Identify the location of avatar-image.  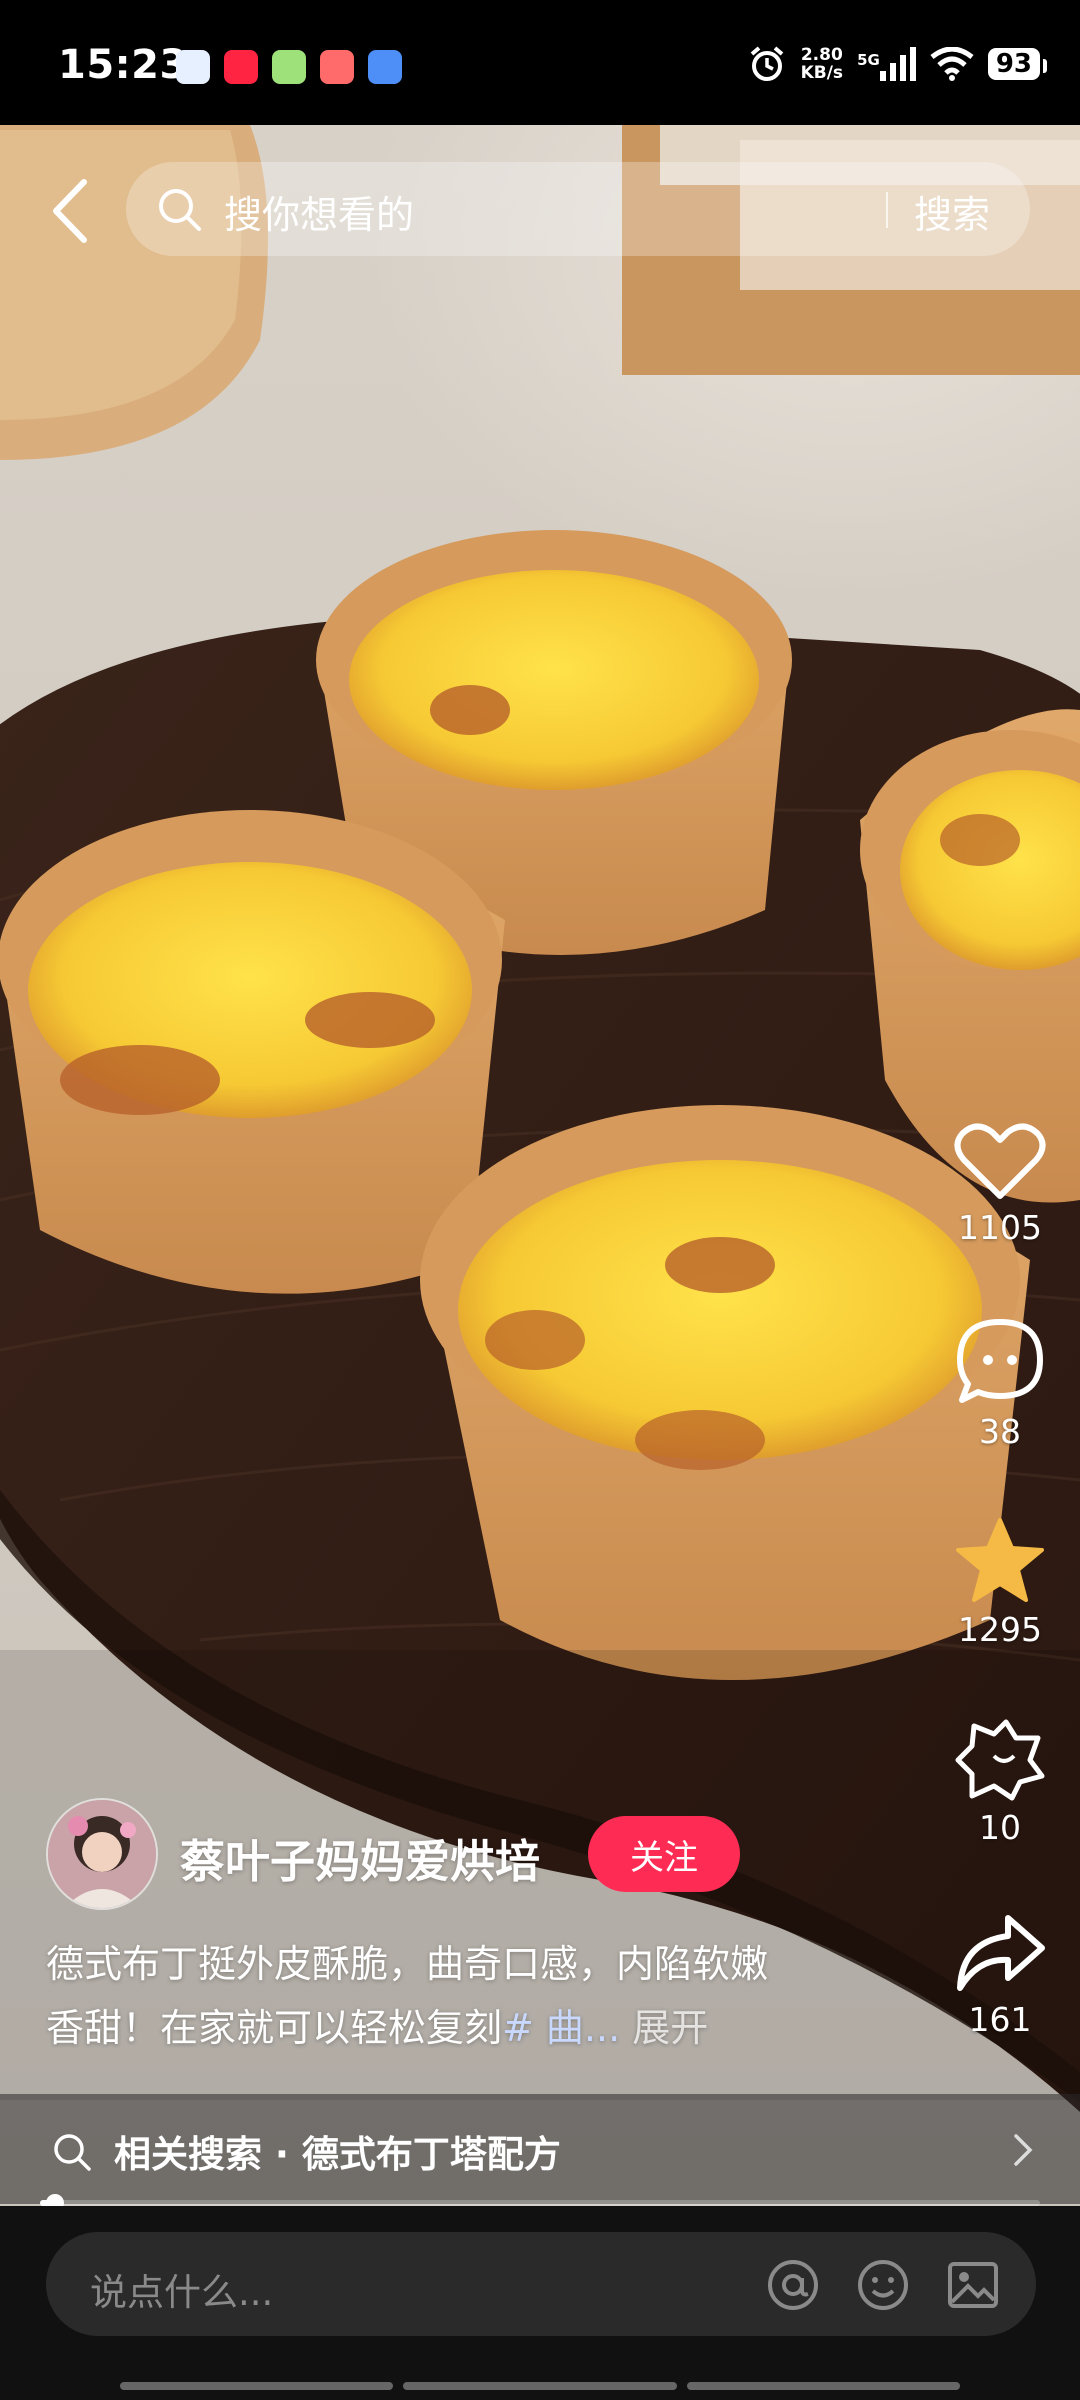
(102, 1854).